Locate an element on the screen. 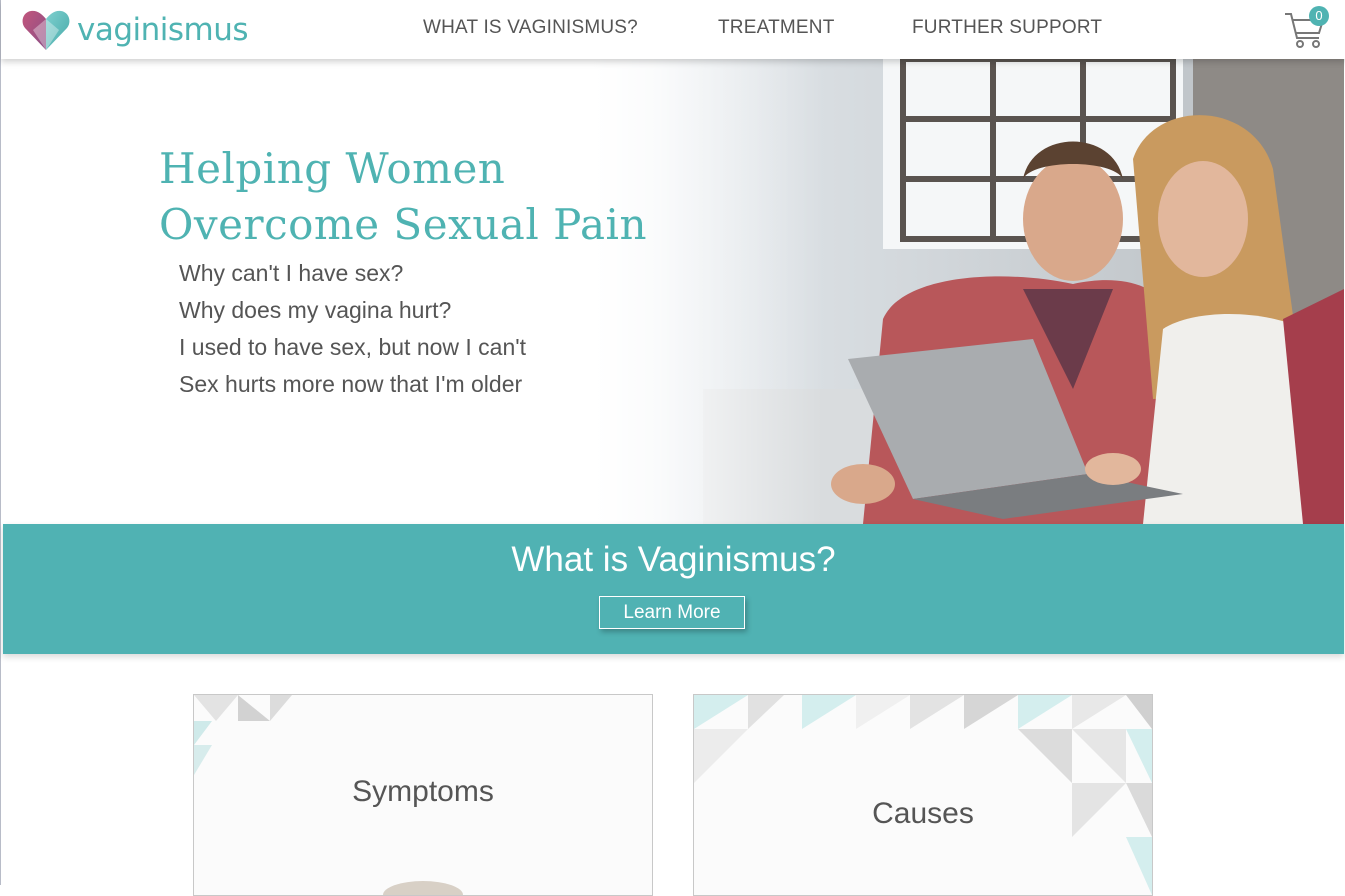 Image resolution: width=1345 pixels, height=896 pixels. hero-title-line-2: Overcome Sexual Pain is located at coordinates (403, 224).